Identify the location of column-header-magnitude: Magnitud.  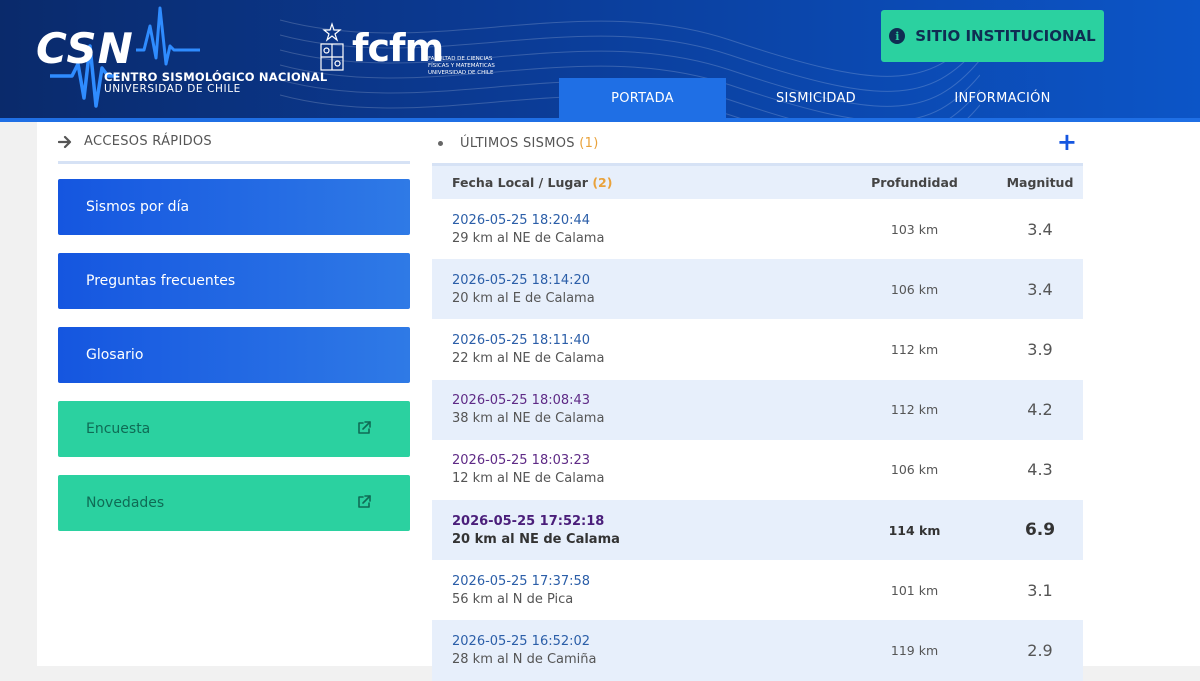
(1040, 182).